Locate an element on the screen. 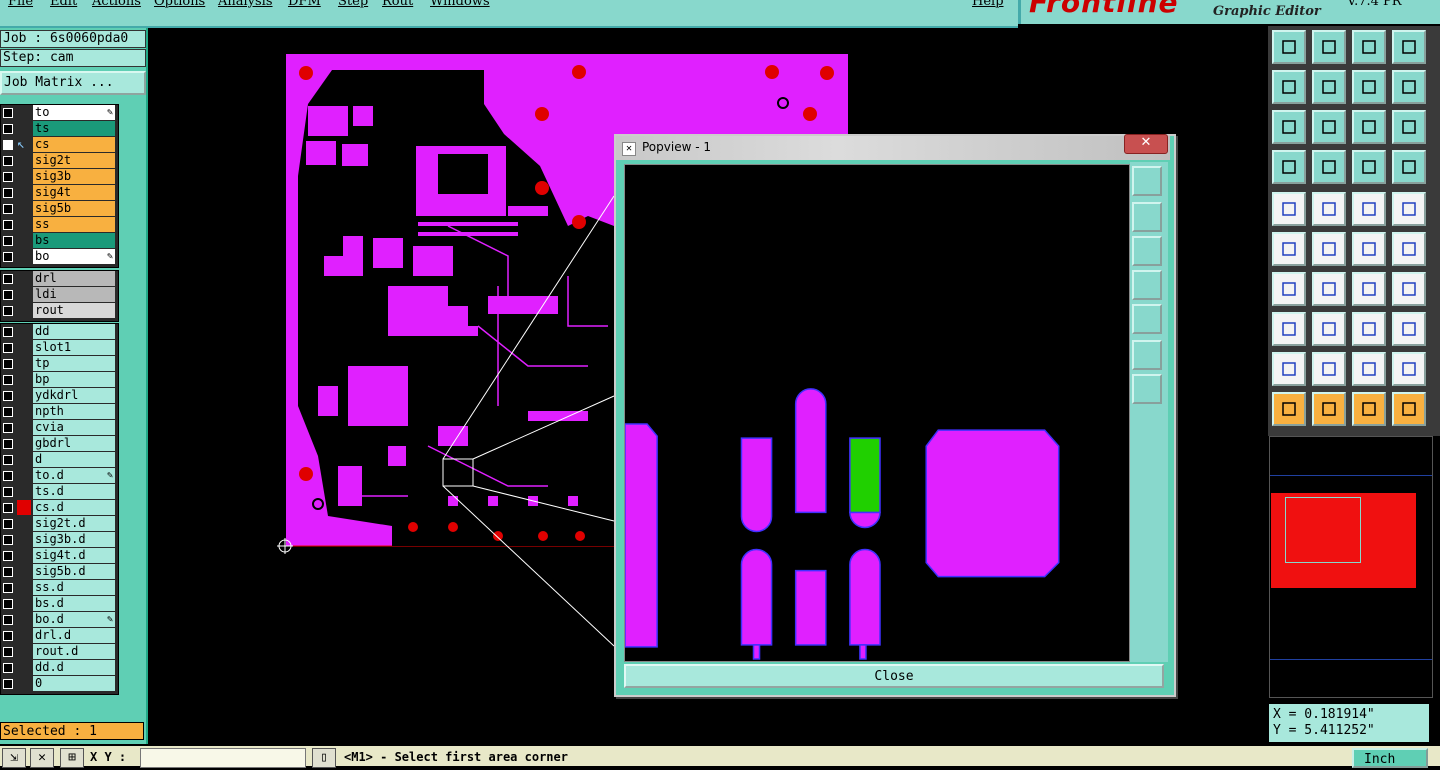 This screenshot has width=1440, height=770. grid-icon is located at coordinates (1329, 167).